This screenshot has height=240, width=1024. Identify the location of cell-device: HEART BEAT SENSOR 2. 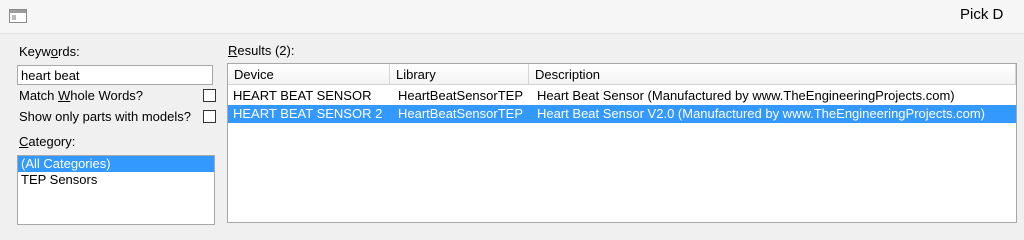
(308, 113).